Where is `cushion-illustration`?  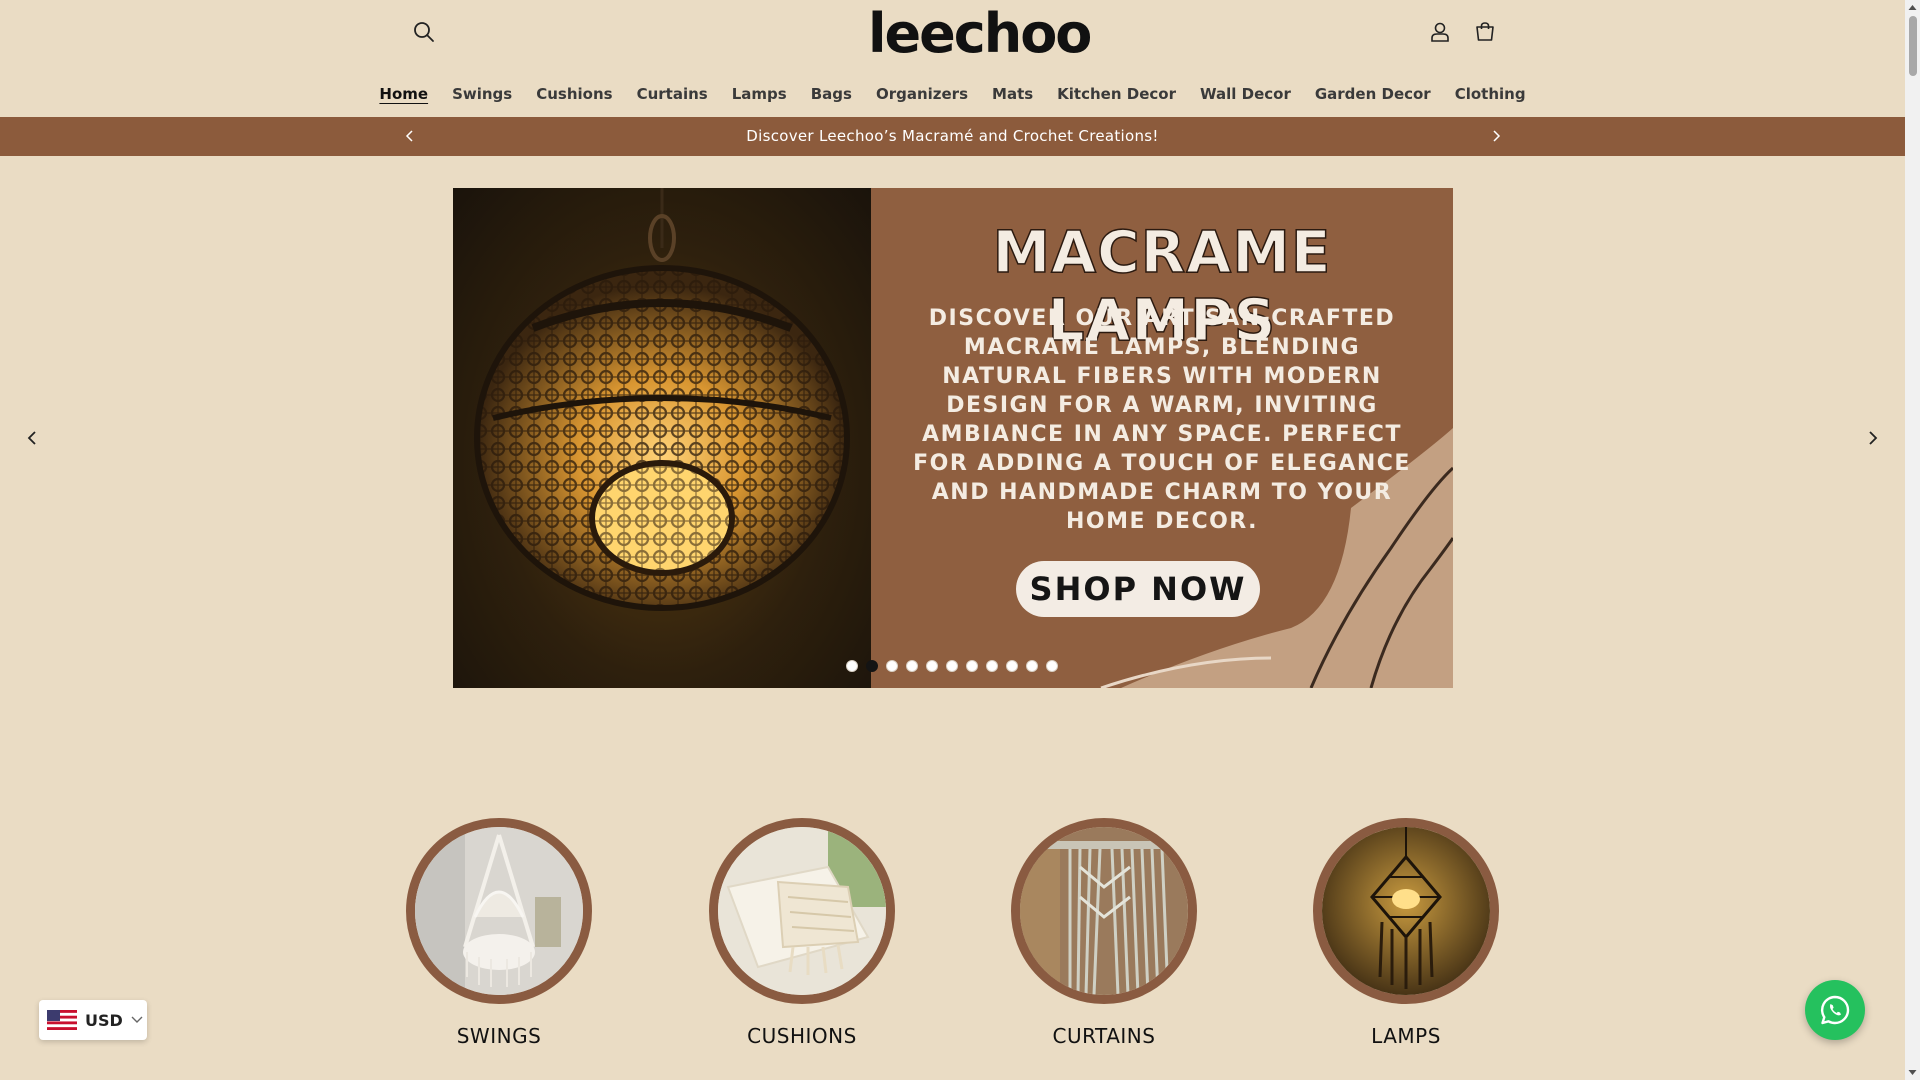 cushion-illustration is located at coordinates (802, 911).